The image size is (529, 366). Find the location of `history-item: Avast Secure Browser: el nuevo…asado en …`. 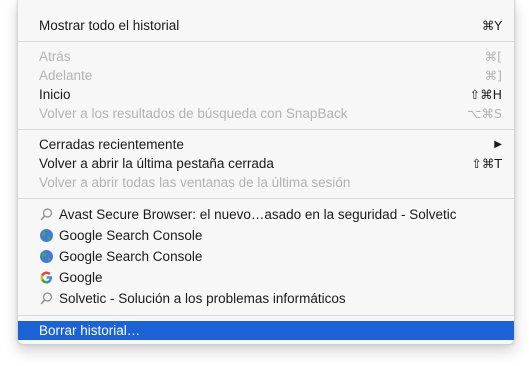

history-item: Avast Secure Browser: el nuevo…asado en … is located at coordinates (266, 214).